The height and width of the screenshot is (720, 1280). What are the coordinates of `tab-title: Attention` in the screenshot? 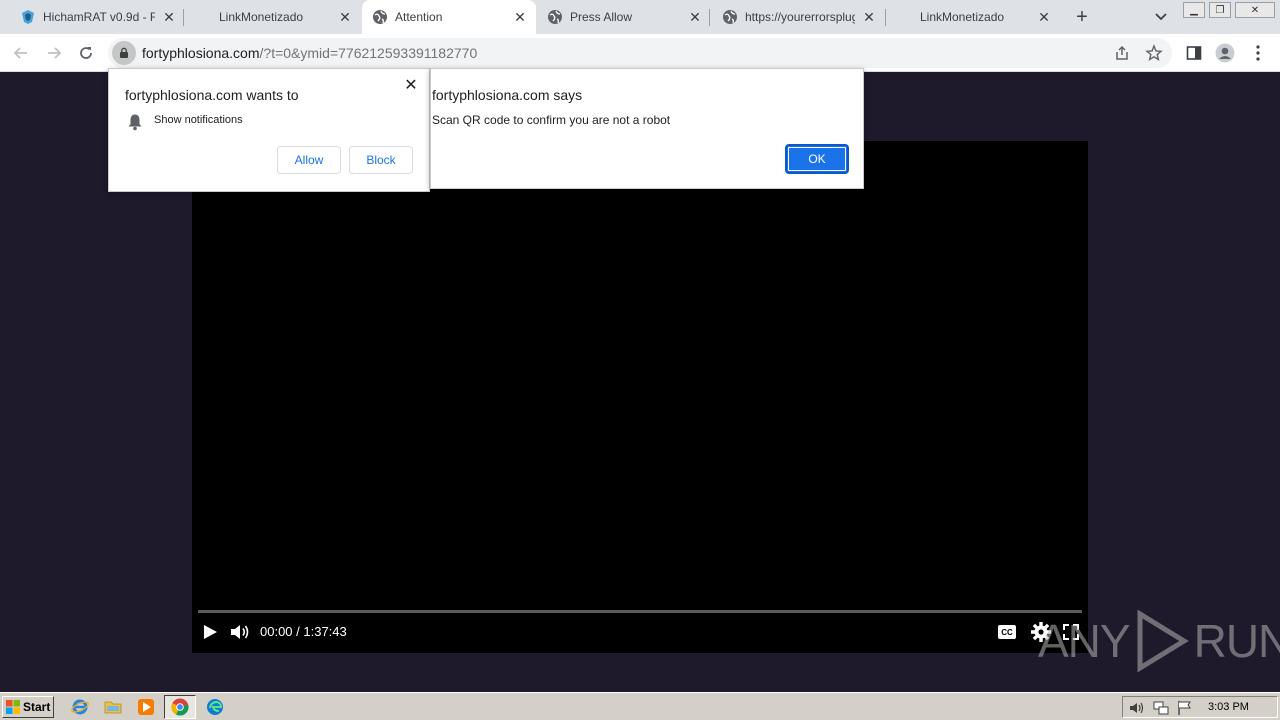 It's located at (419, 17).